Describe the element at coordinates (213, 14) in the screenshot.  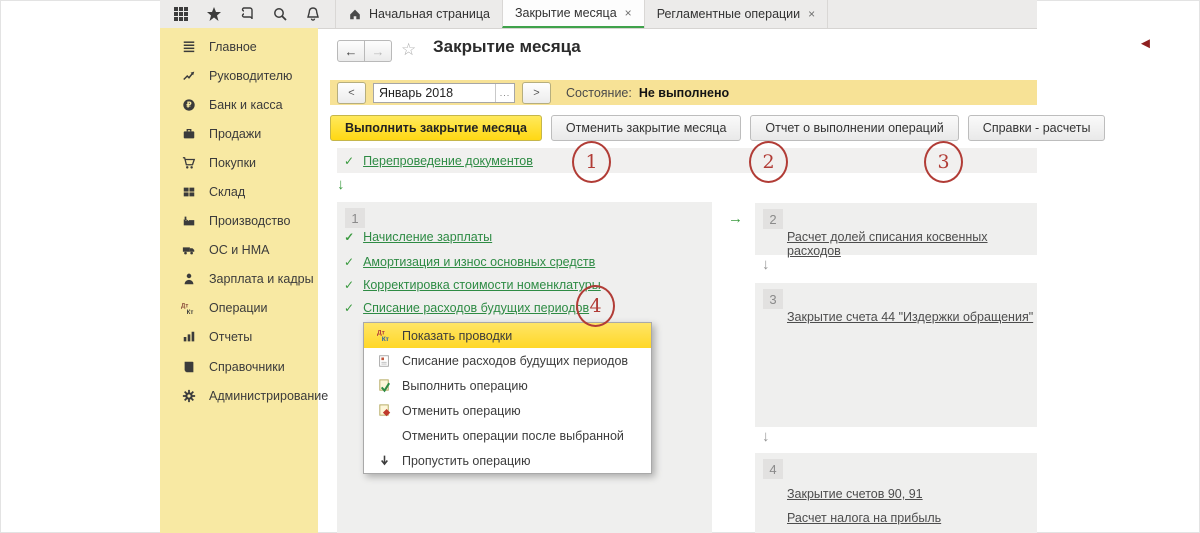
I see `favorites-star-icon` at that location.